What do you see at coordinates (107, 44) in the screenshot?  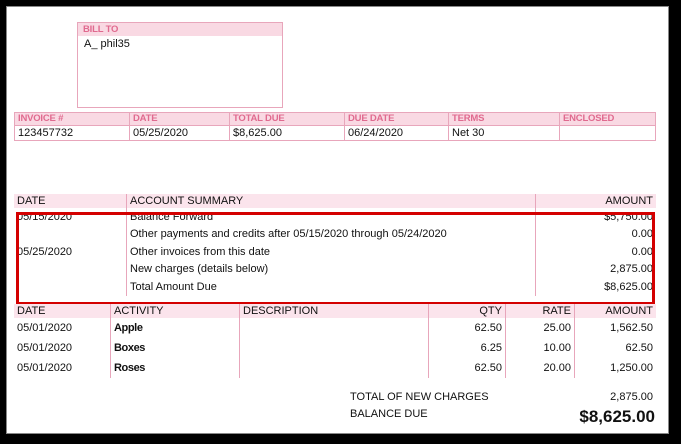 I see `bill-to-name: A_ phil35` at bounding box center [107, 44].